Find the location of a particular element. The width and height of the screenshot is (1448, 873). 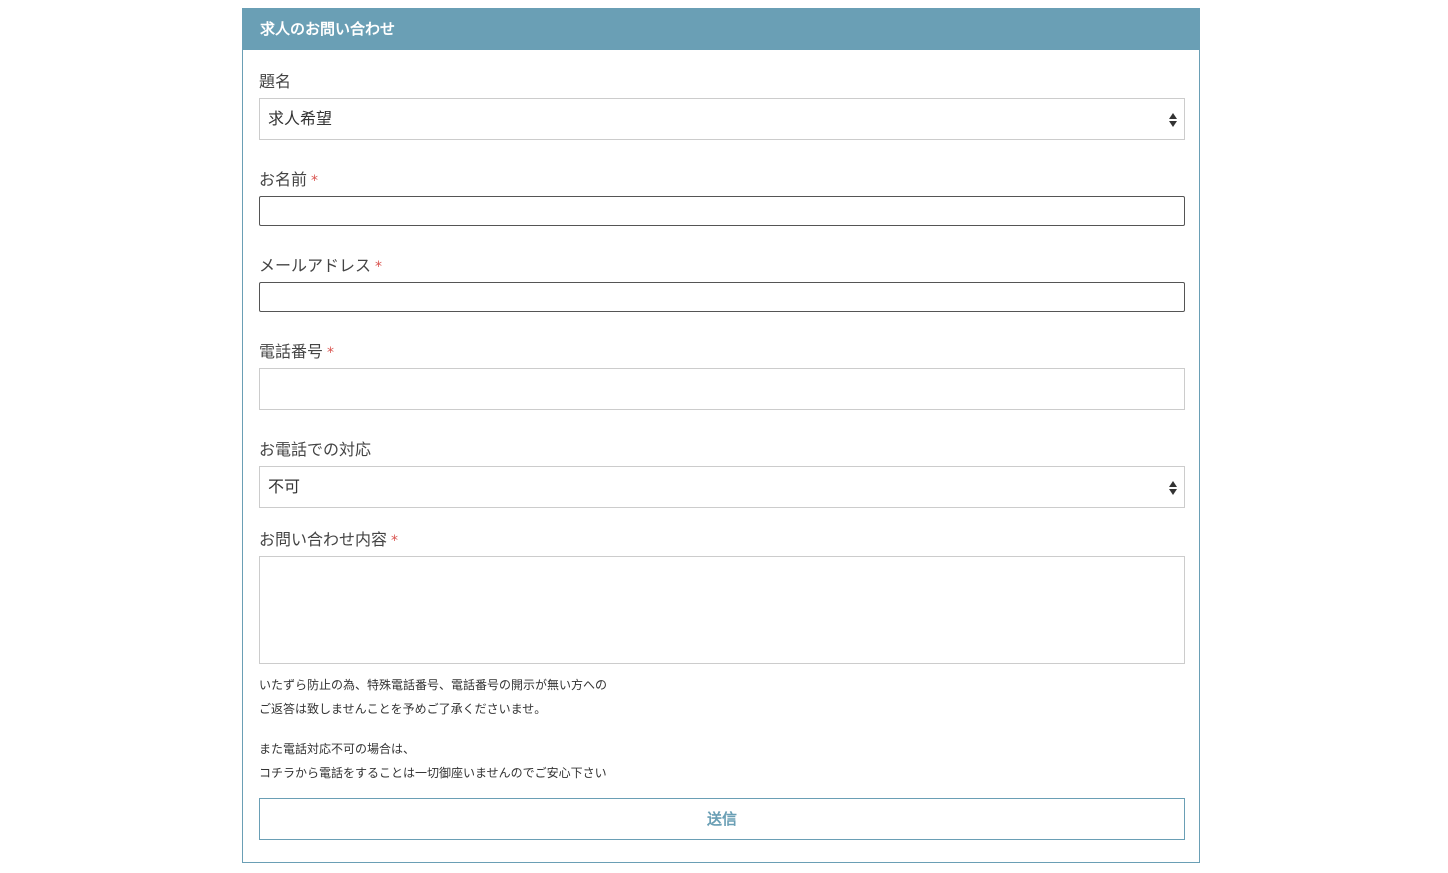

email-input is located at coordinates (722, 297).